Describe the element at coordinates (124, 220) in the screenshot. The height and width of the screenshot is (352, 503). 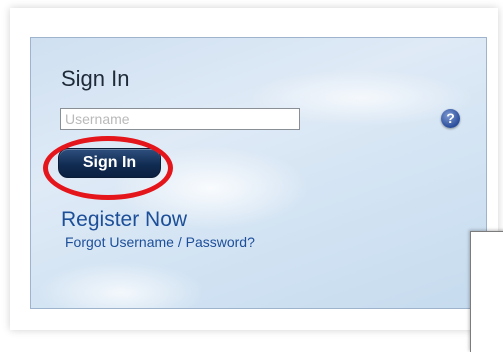
I see `register-link: Register Now` at that location.